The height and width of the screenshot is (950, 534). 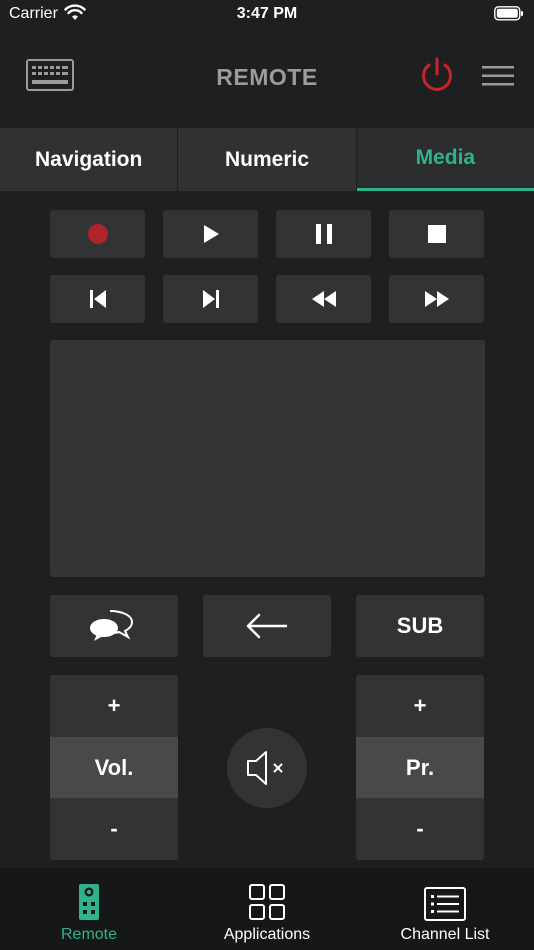 I want to click on menu-button, so click(x=498, y=76).